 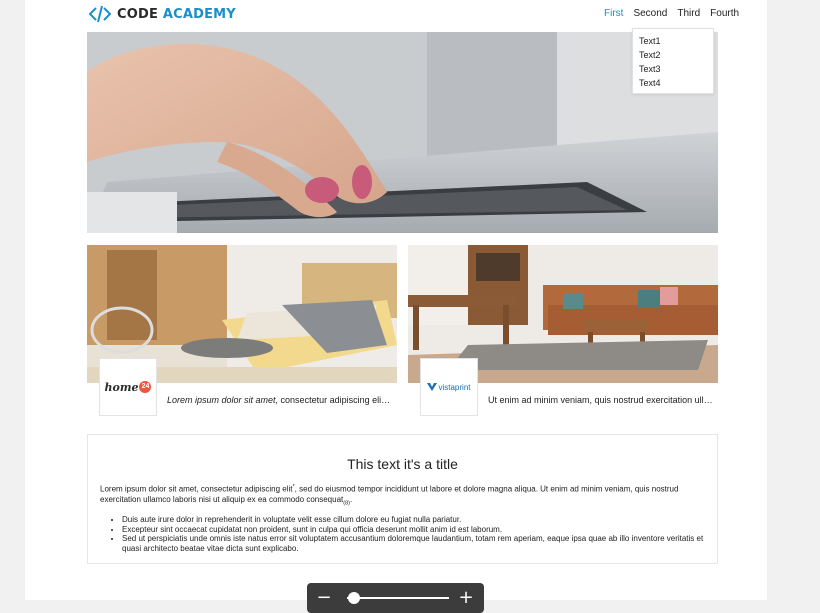 What do you see at coordinates (324, 598) in the screenshot?
I see `zoom-out-button: −` at bounding box center [324, 598].